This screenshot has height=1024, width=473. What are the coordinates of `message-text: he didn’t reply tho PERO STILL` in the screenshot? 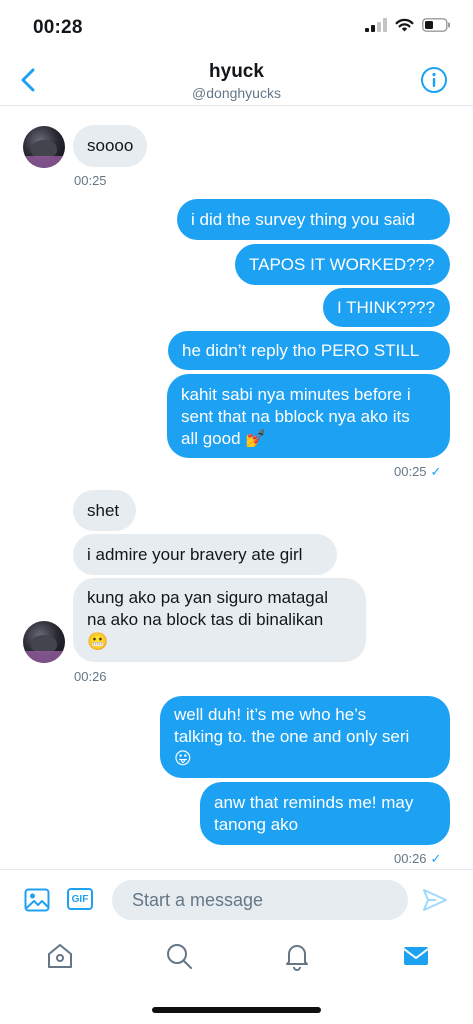 It's located at (301, 350).